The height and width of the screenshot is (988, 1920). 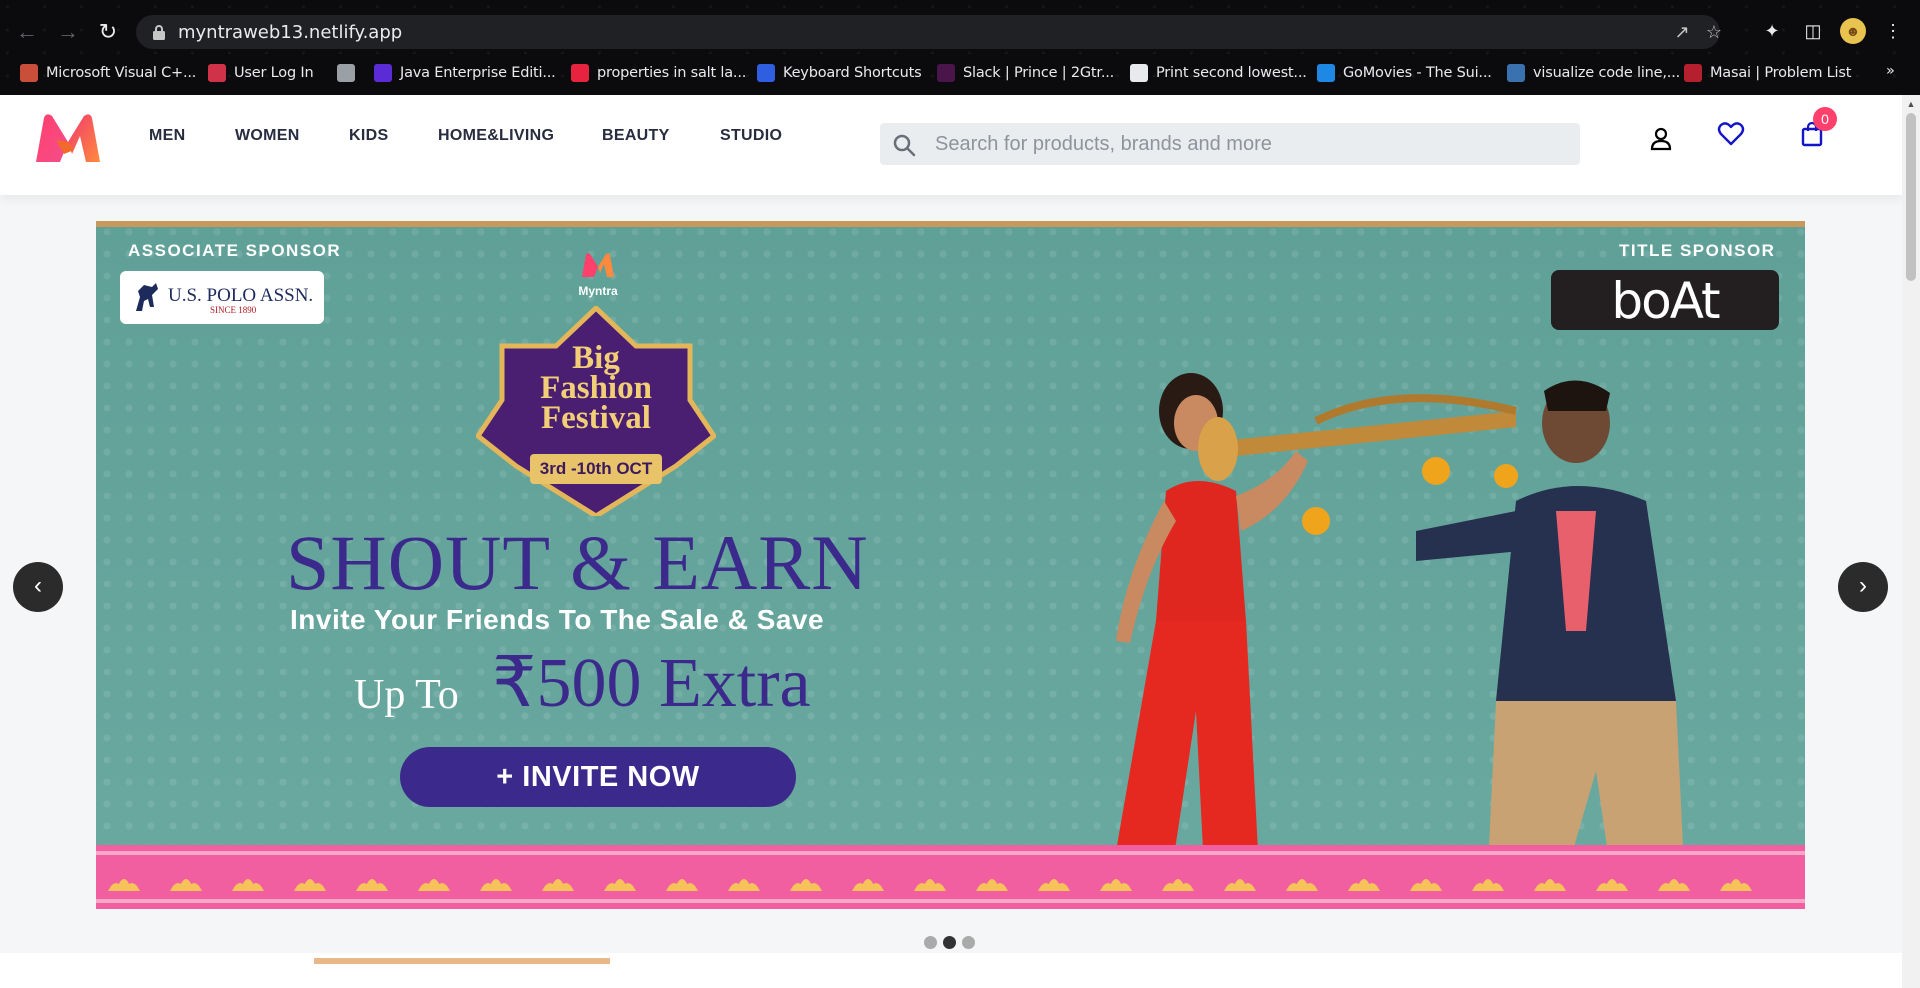 I want to click on next-section-image-edge, so click(x=462, y=961).